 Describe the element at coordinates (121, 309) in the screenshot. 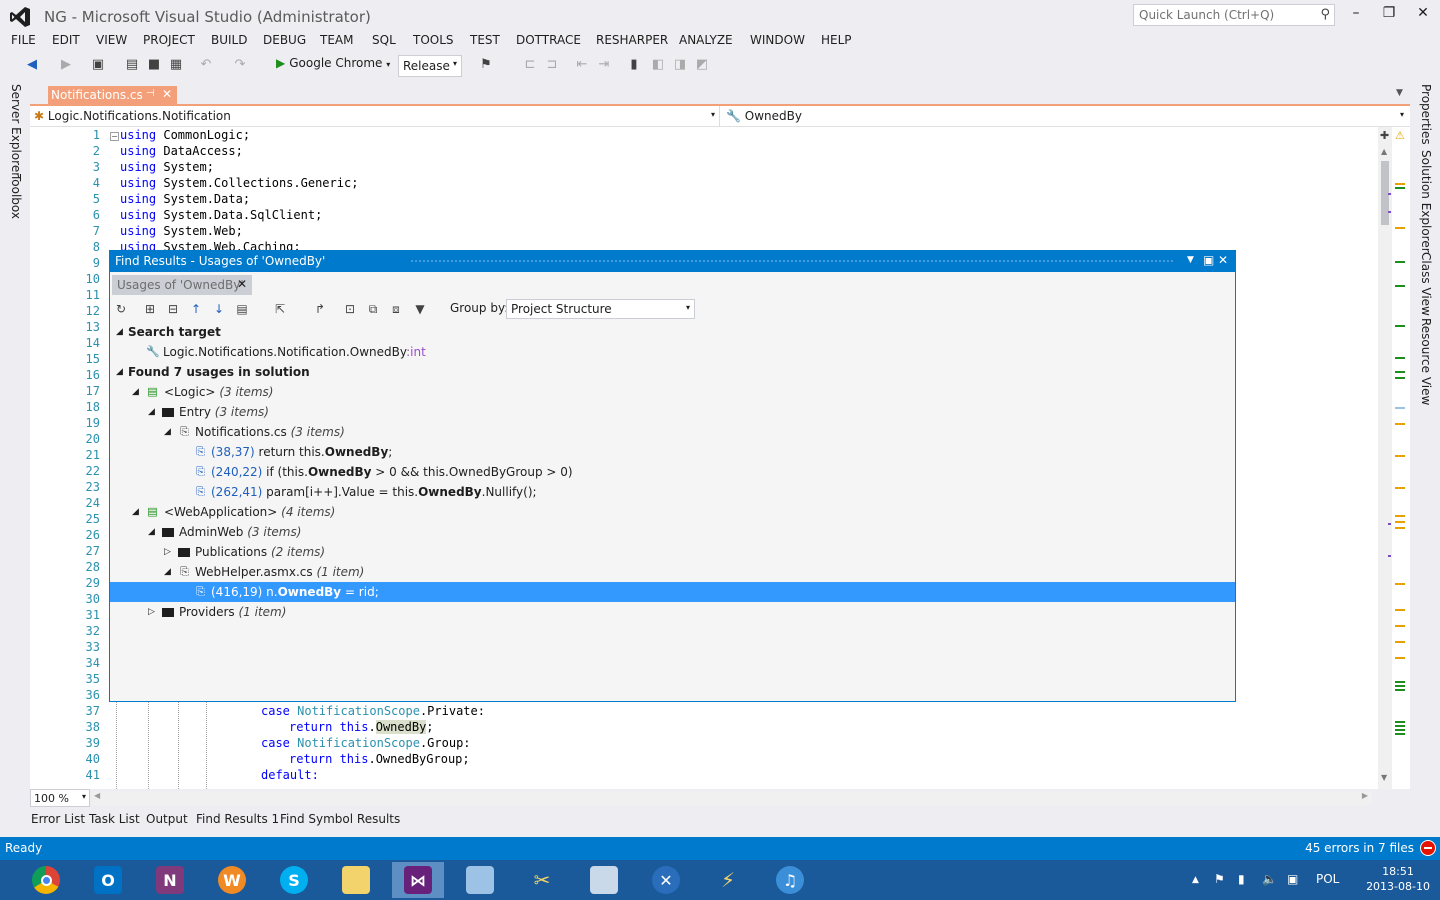

I see `refresh-icon: ↻` at that location.